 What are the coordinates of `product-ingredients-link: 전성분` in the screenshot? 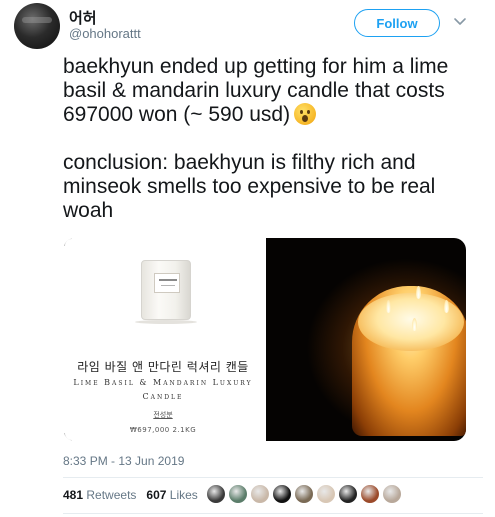 It's located at (163, 415).